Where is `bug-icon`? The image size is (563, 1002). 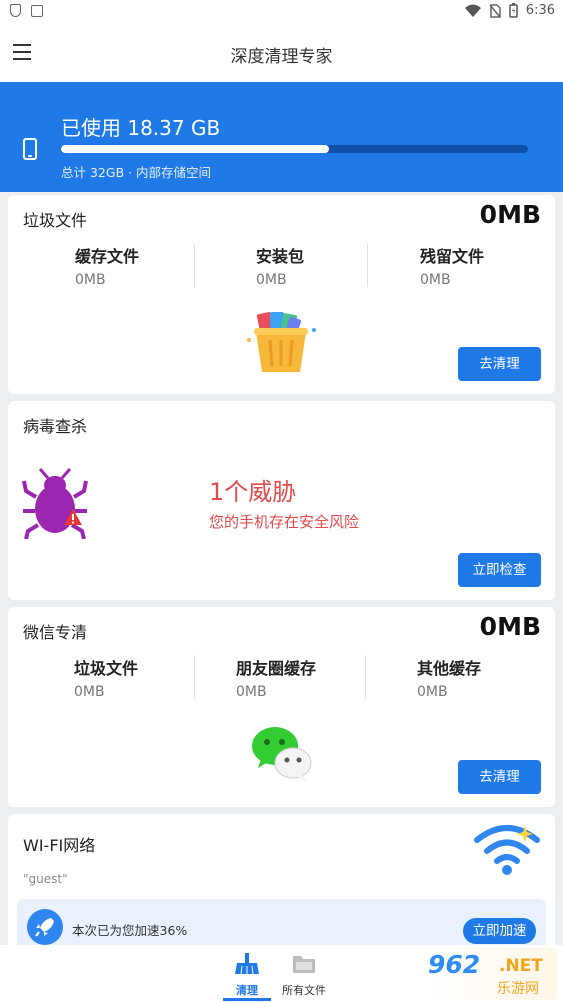 bug-icon is located at coordinates (55, 503).